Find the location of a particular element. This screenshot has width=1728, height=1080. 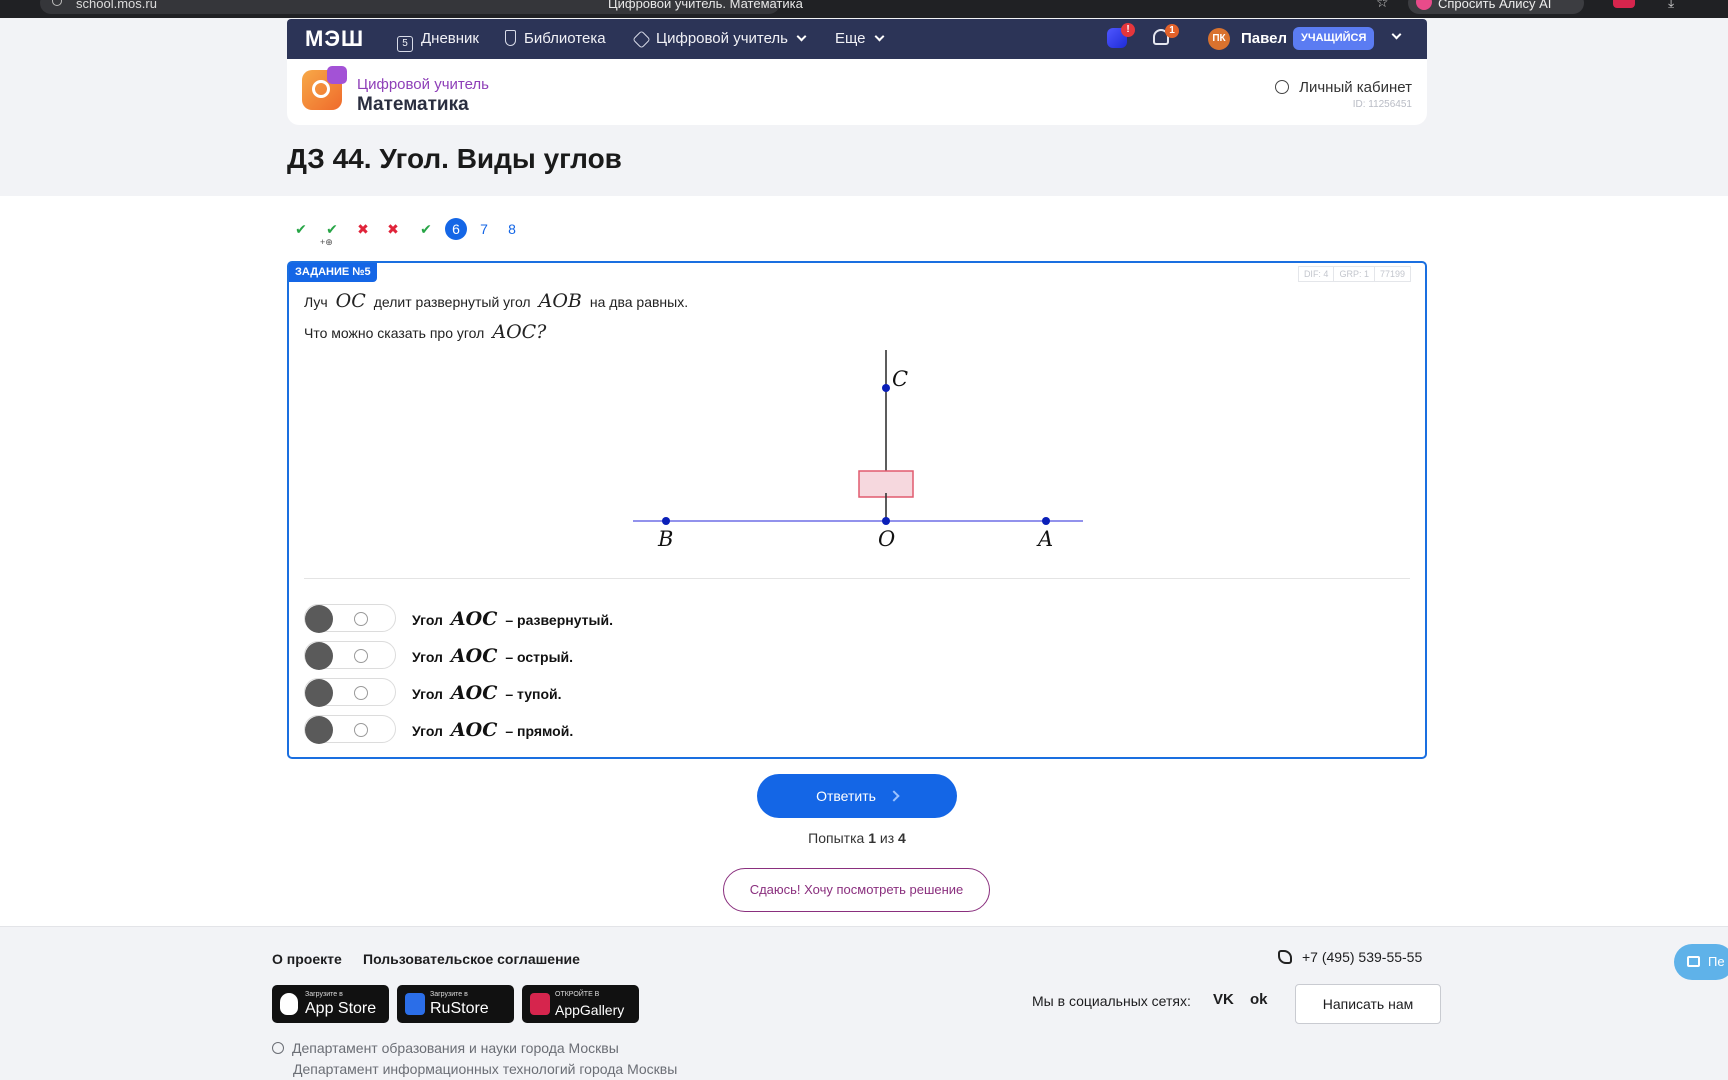

step-3: ✖ is located at coordinates (363, 229).